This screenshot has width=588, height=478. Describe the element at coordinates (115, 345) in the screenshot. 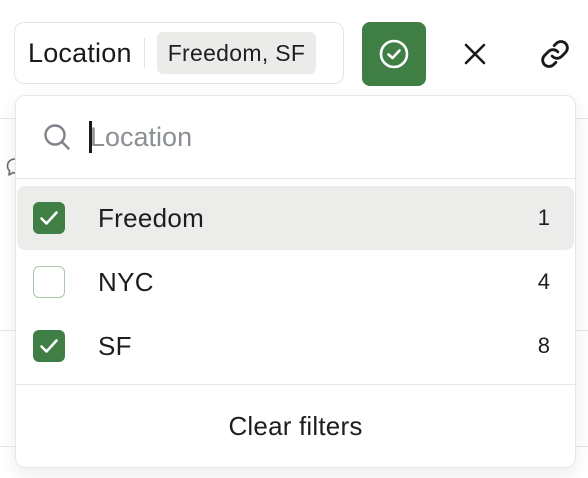

I see `option-label: SF` at that location.